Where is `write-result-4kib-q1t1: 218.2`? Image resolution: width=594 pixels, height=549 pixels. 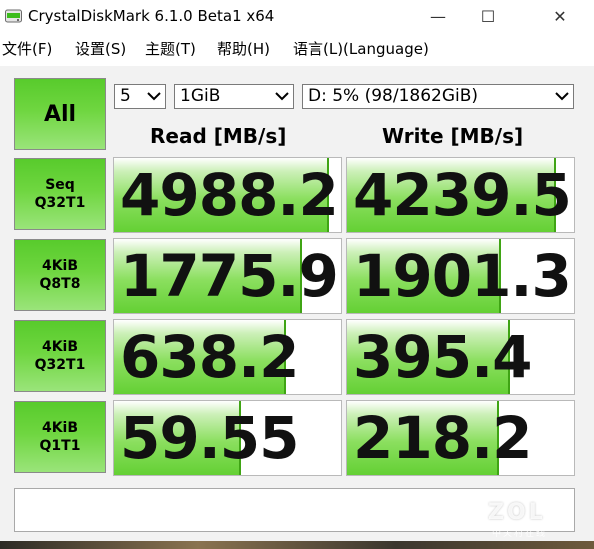 write-result-4kib-q1t1: 218.2 is located at coordinates (460, 438).